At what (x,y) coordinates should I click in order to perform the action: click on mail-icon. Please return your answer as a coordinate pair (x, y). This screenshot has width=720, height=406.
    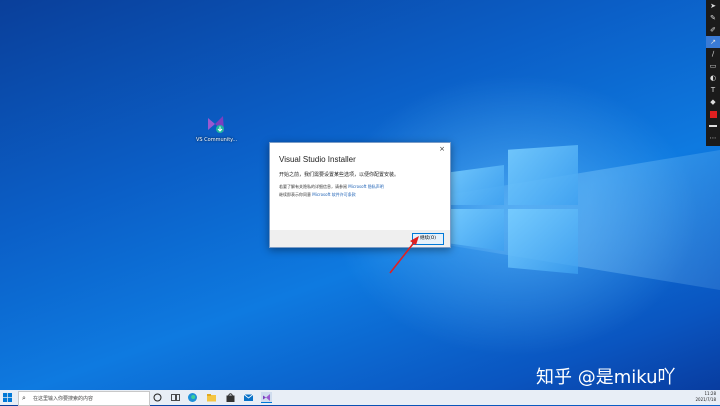
    Looking at the image, I should click on (248, 397).